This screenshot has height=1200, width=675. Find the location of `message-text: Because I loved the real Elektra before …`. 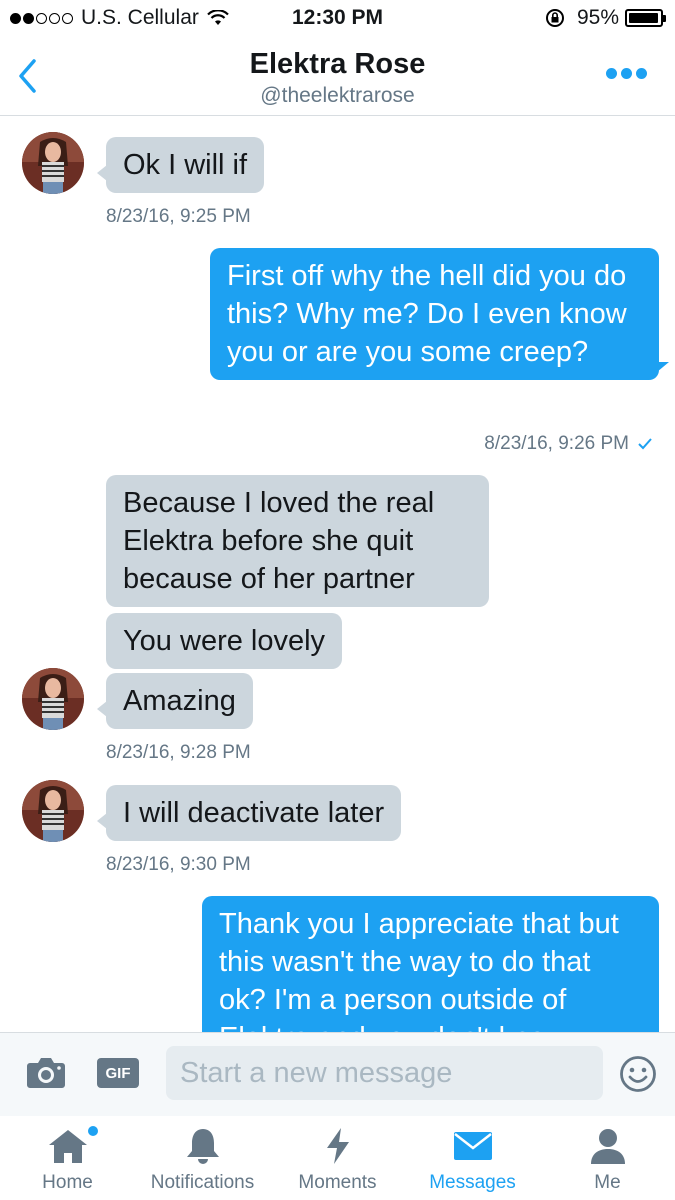

message-text: Because I loved the real Elektra before … is located at coordinates (279, 541).